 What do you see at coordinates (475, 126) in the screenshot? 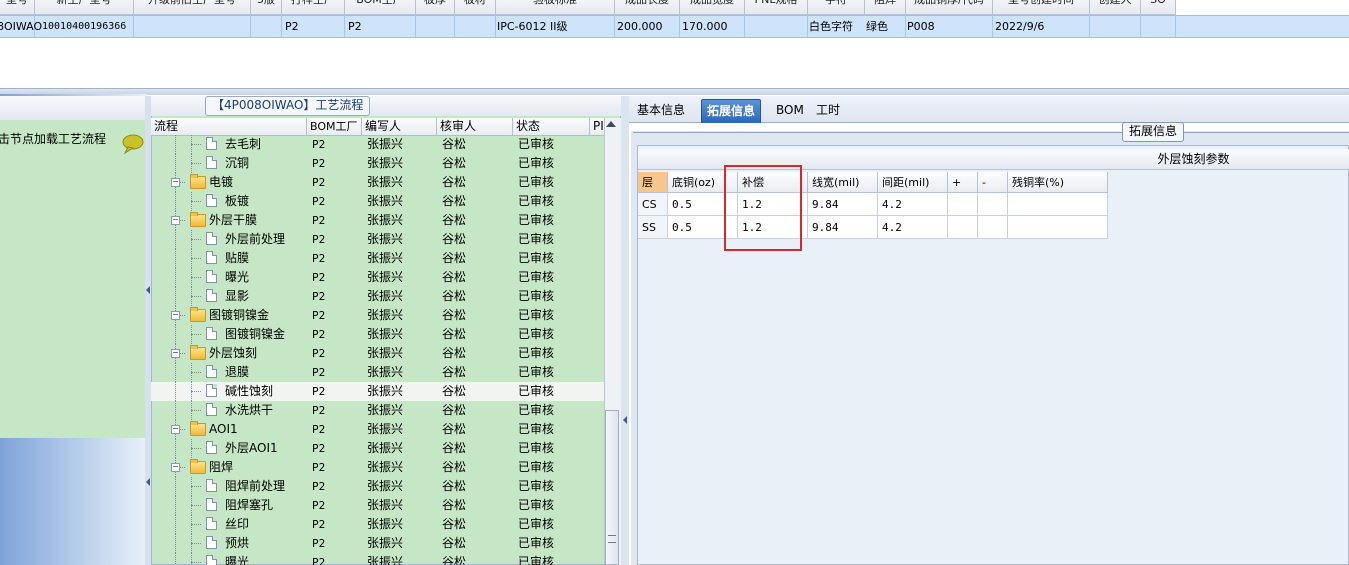
I see `col-reviewer: 核审人` at bounding box center [475, 126].